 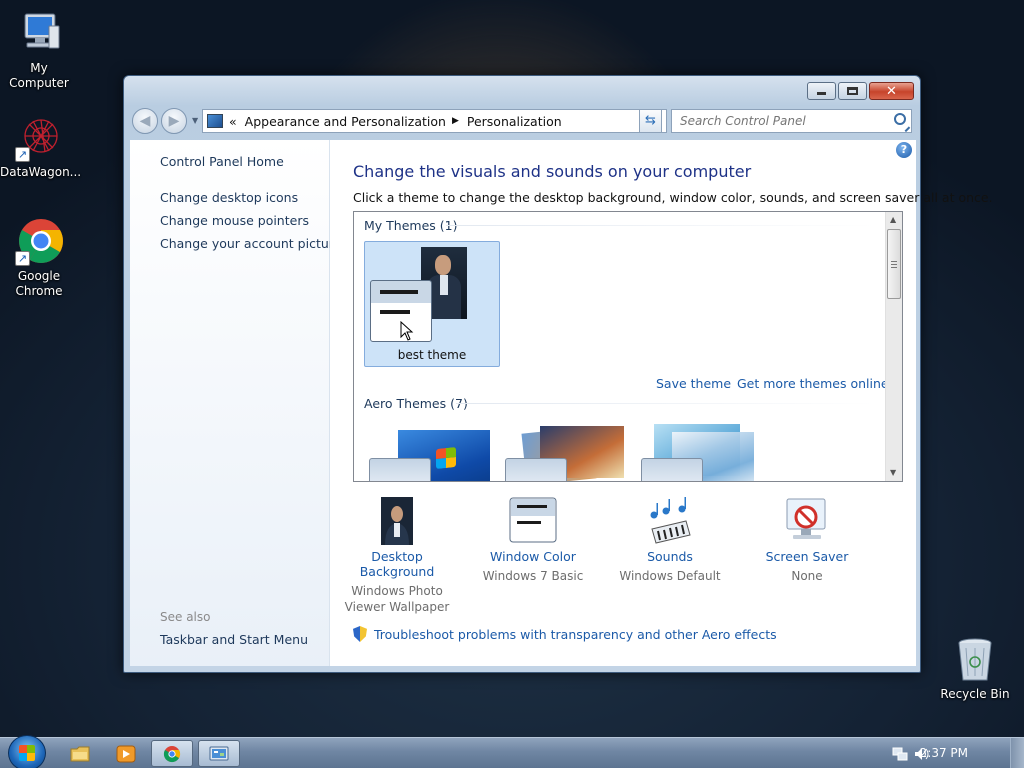 I want to click on mouse-cursor-icon, so click(x=407, y=331).